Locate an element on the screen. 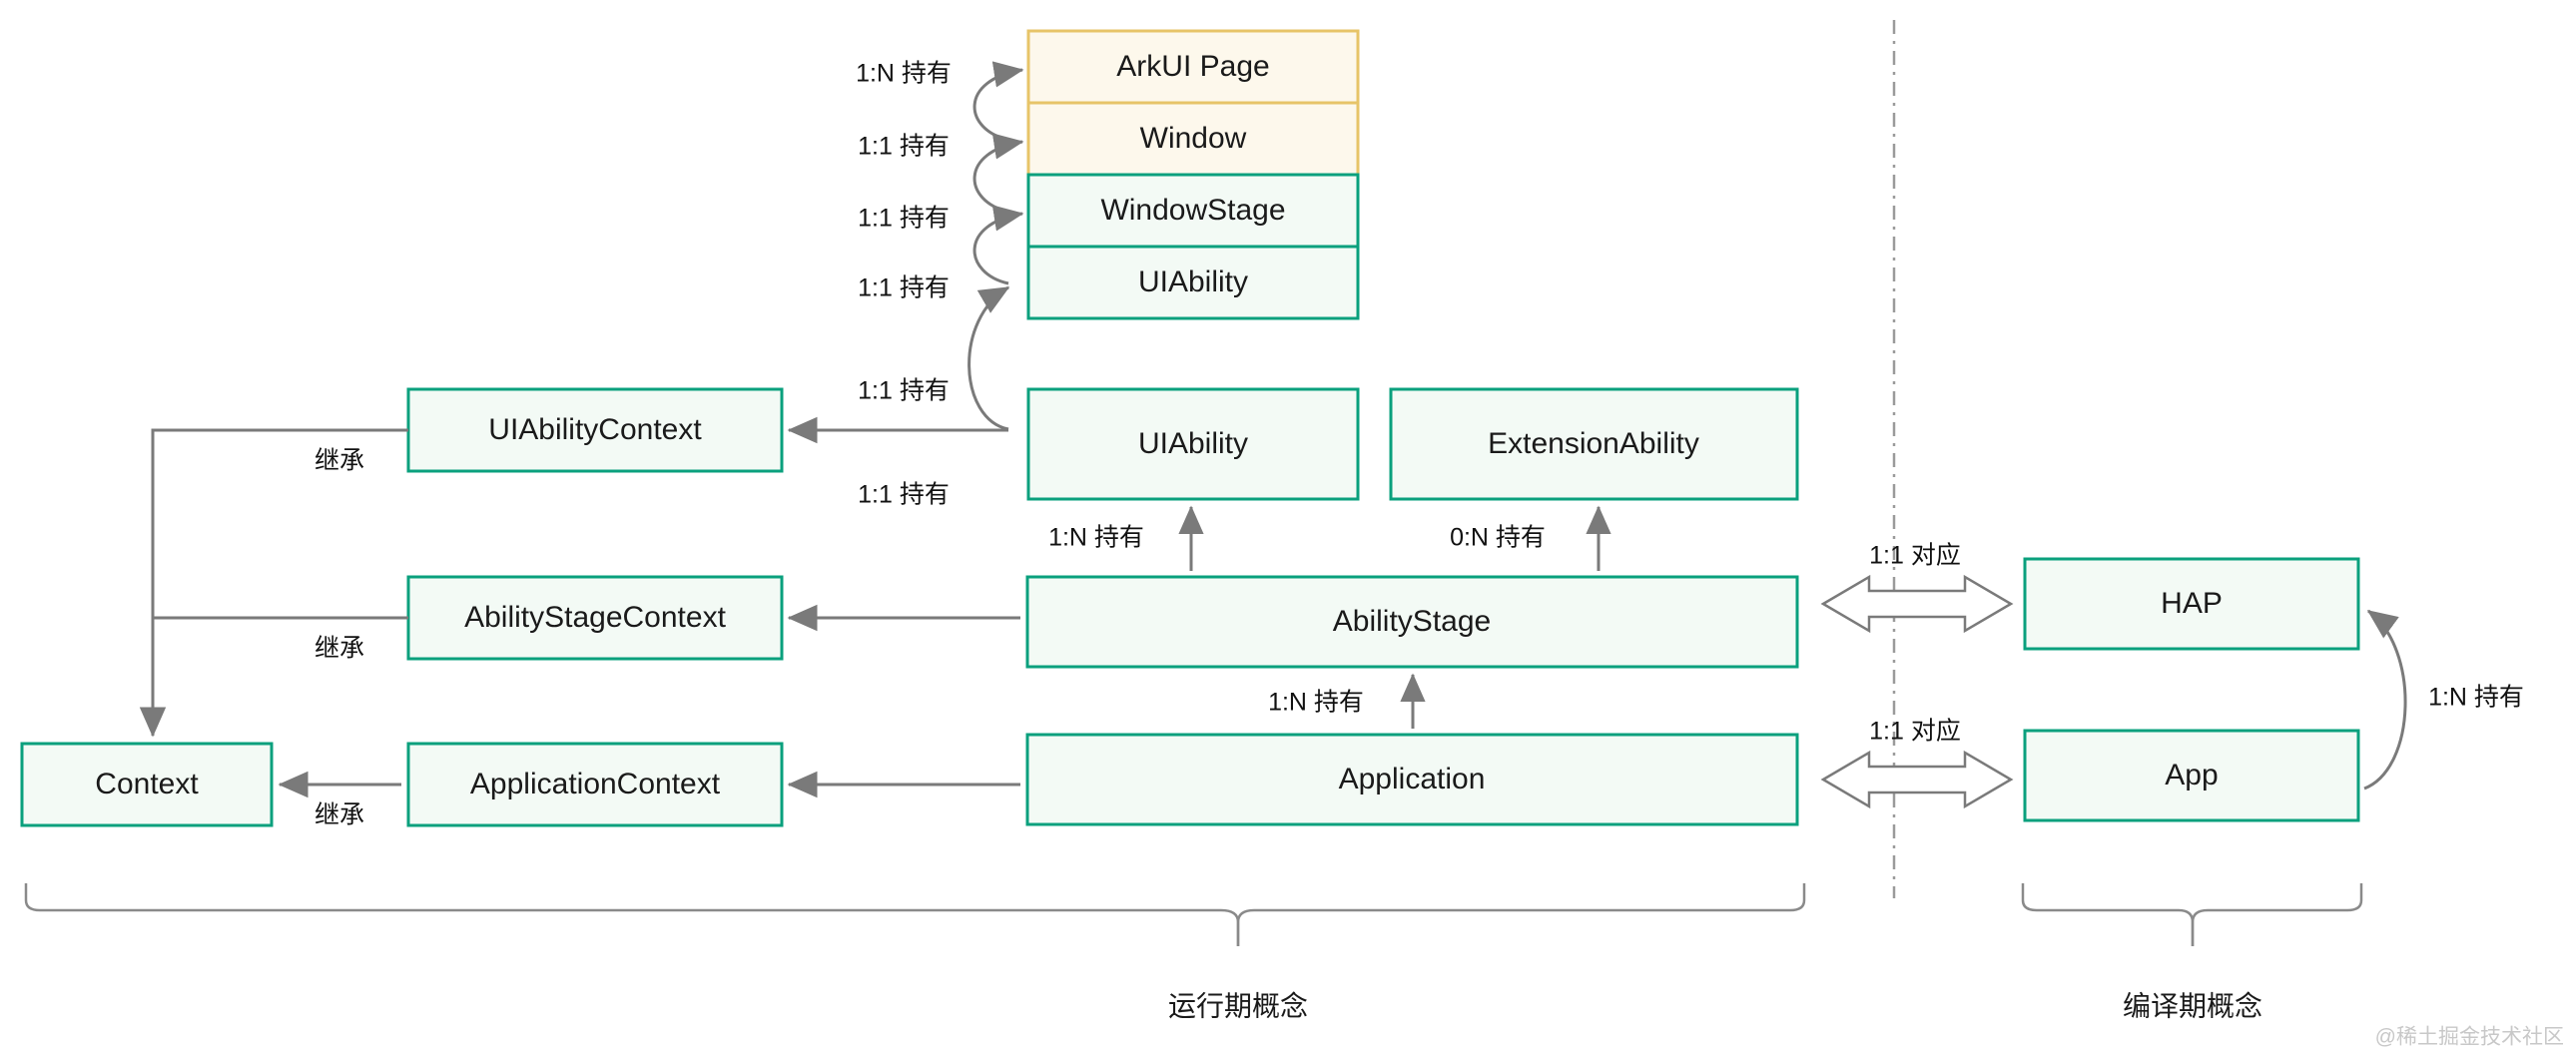 Image resolution: width=2576 pixels, height=1056 pixels. box-arkui-page-label: ArkUI Page is located at coordinates (1192, 66).